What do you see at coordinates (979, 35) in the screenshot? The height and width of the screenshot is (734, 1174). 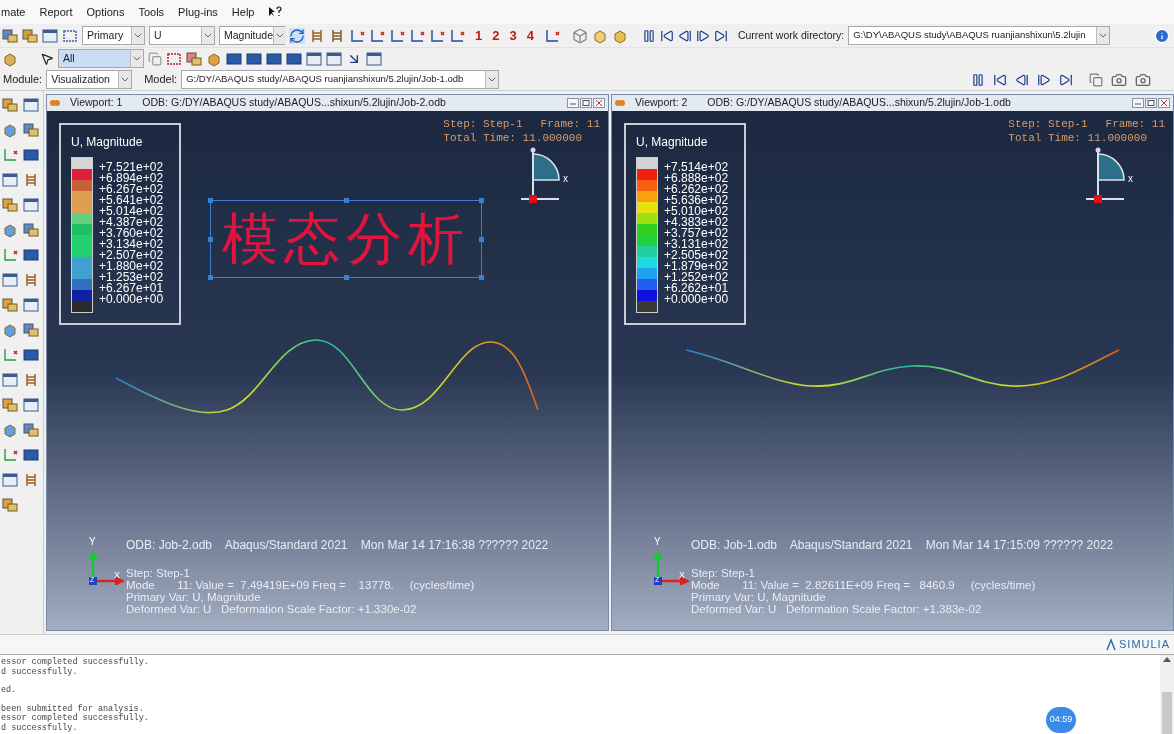 I see `work-directory-select: G:\DY\ABAQUS study\ABAQUS ruanjianshixun\5.2lujin` at bounding box center [979, 35].